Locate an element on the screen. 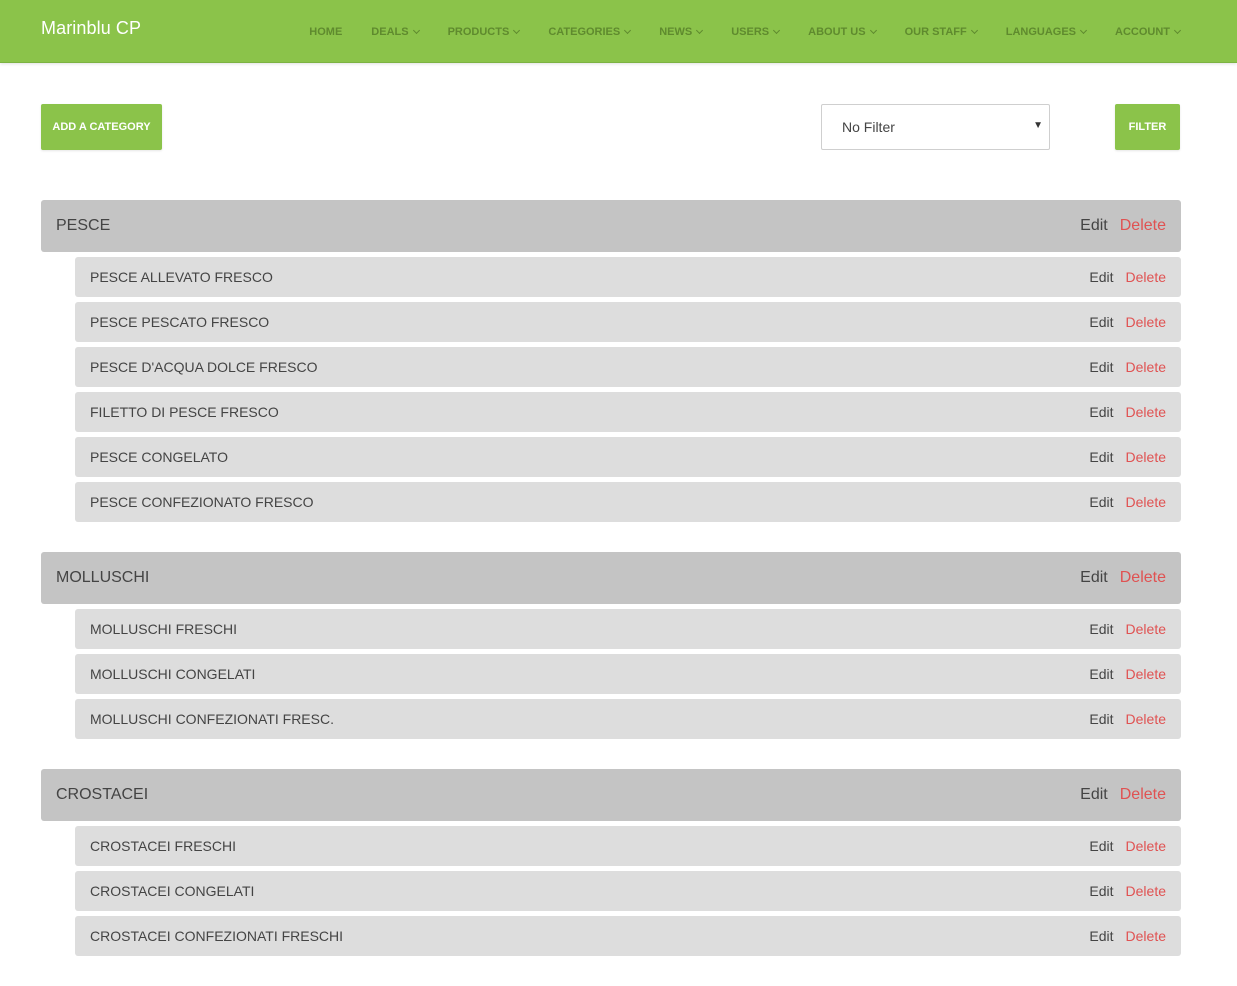  select-arrow-icon: ▼ is located at coordinates (1038, 125).